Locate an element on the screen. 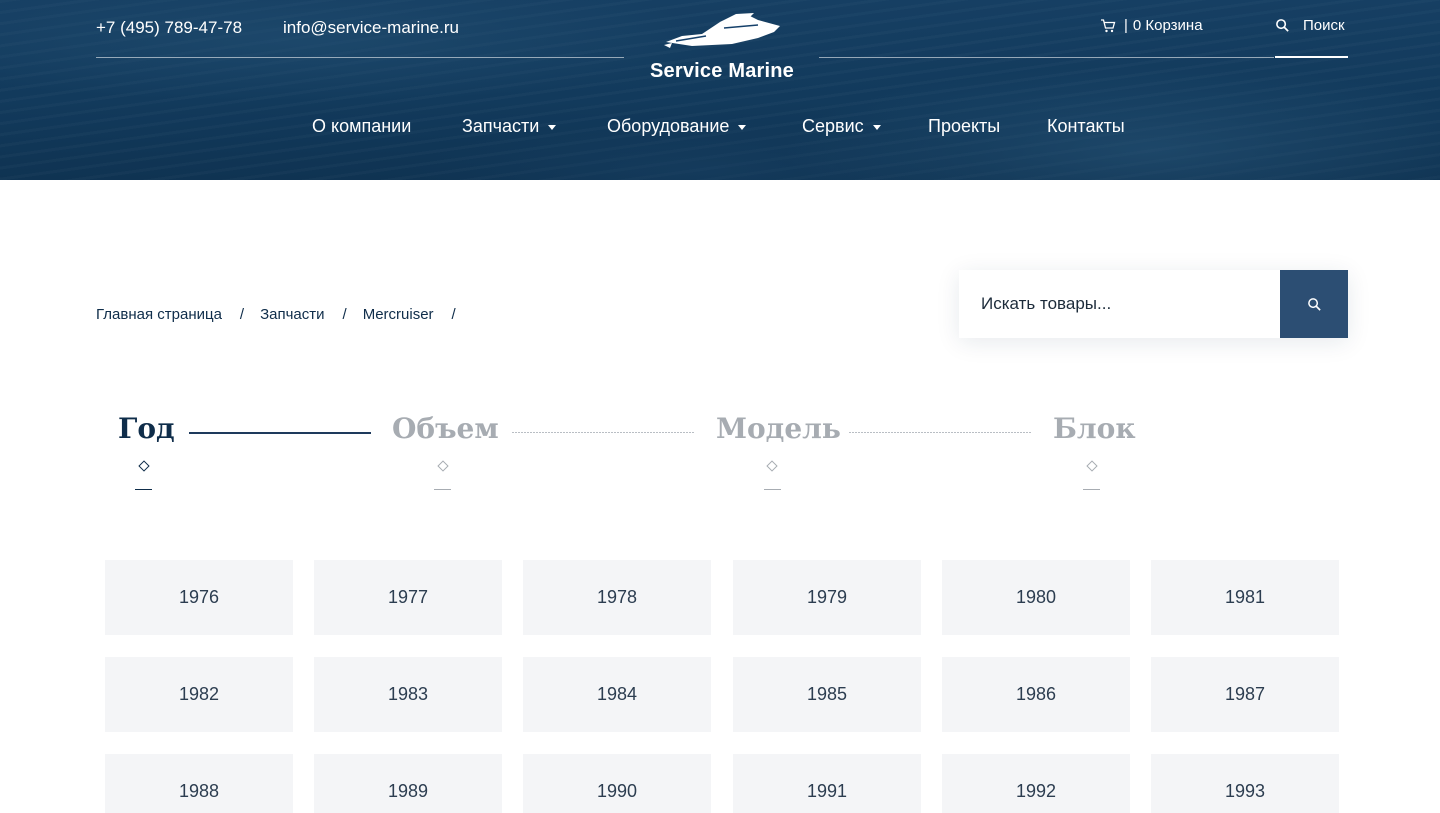  nav-item-service: Сервис is located at coordinates (841, 126).